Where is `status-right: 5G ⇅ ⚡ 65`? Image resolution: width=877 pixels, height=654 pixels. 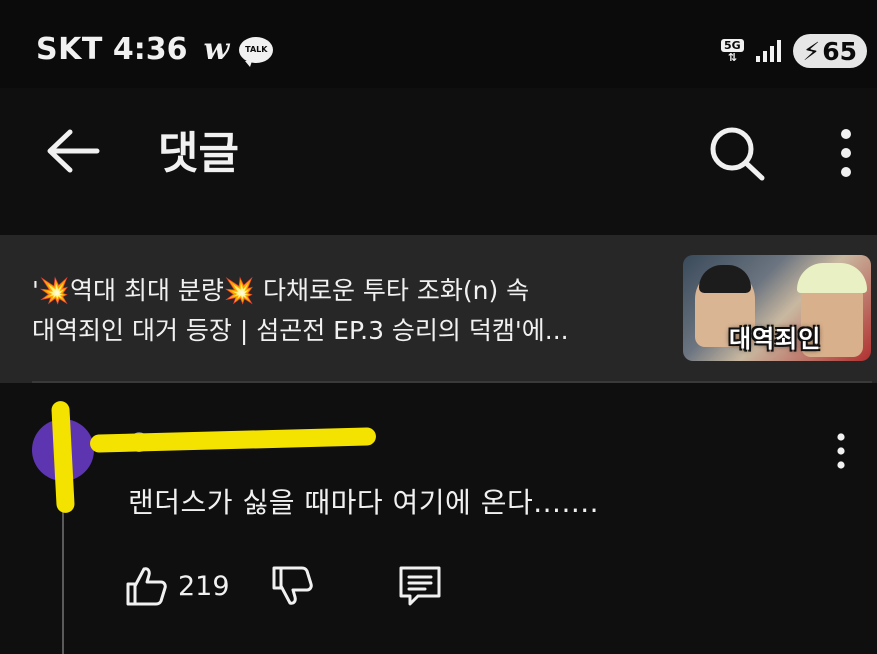 status-right: 5G ⇅ ⚡ 65 is located at coordinates (793, 51).